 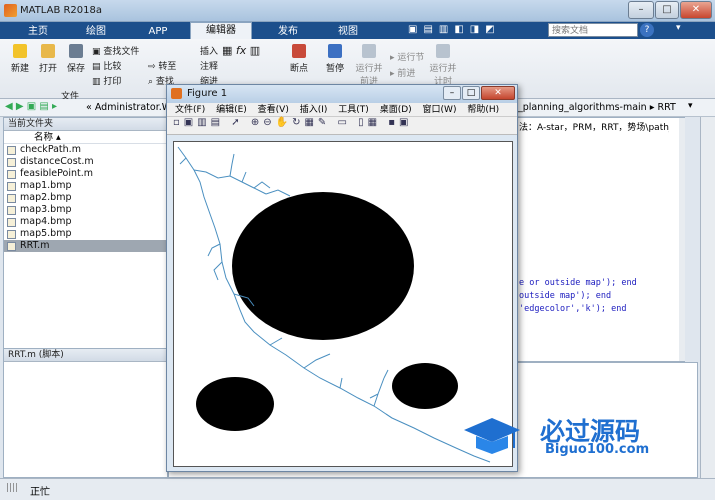 What do you see at coordinates (473, 31) in the screenshot?
I see `quick-access-toolbar: ▣▤▥◧◨◩` at bounding box center [473, 31].